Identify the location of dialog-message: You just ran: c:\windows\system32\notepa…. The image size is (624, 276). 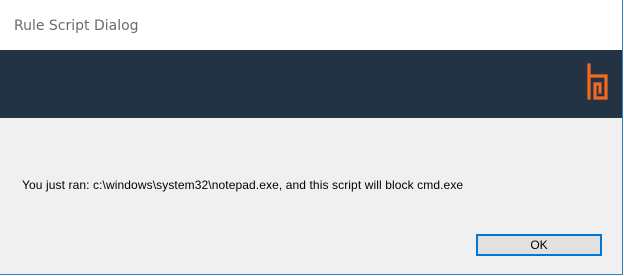
(243, 185).